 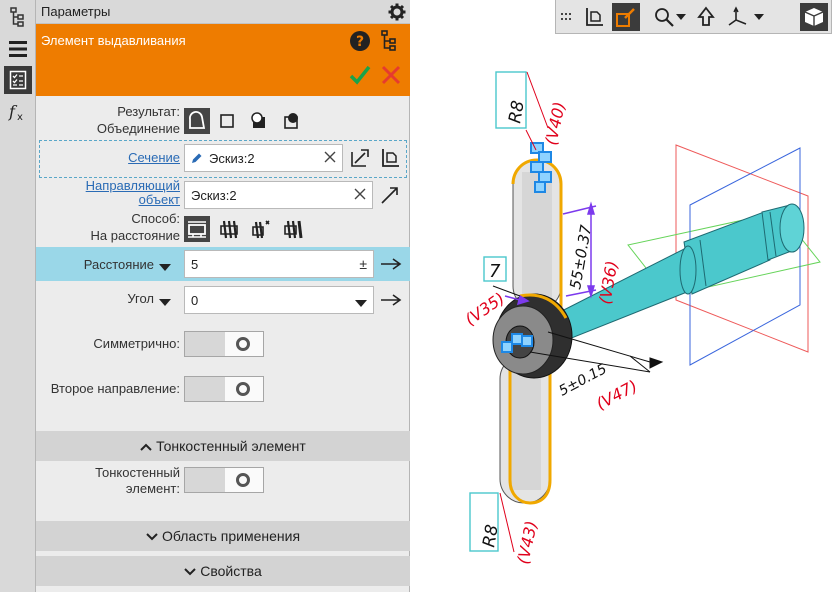 What do you see at coordinates (138, 128) in the screenshot?
I see `result-value: Объединение` at bounding box center [138, 128].